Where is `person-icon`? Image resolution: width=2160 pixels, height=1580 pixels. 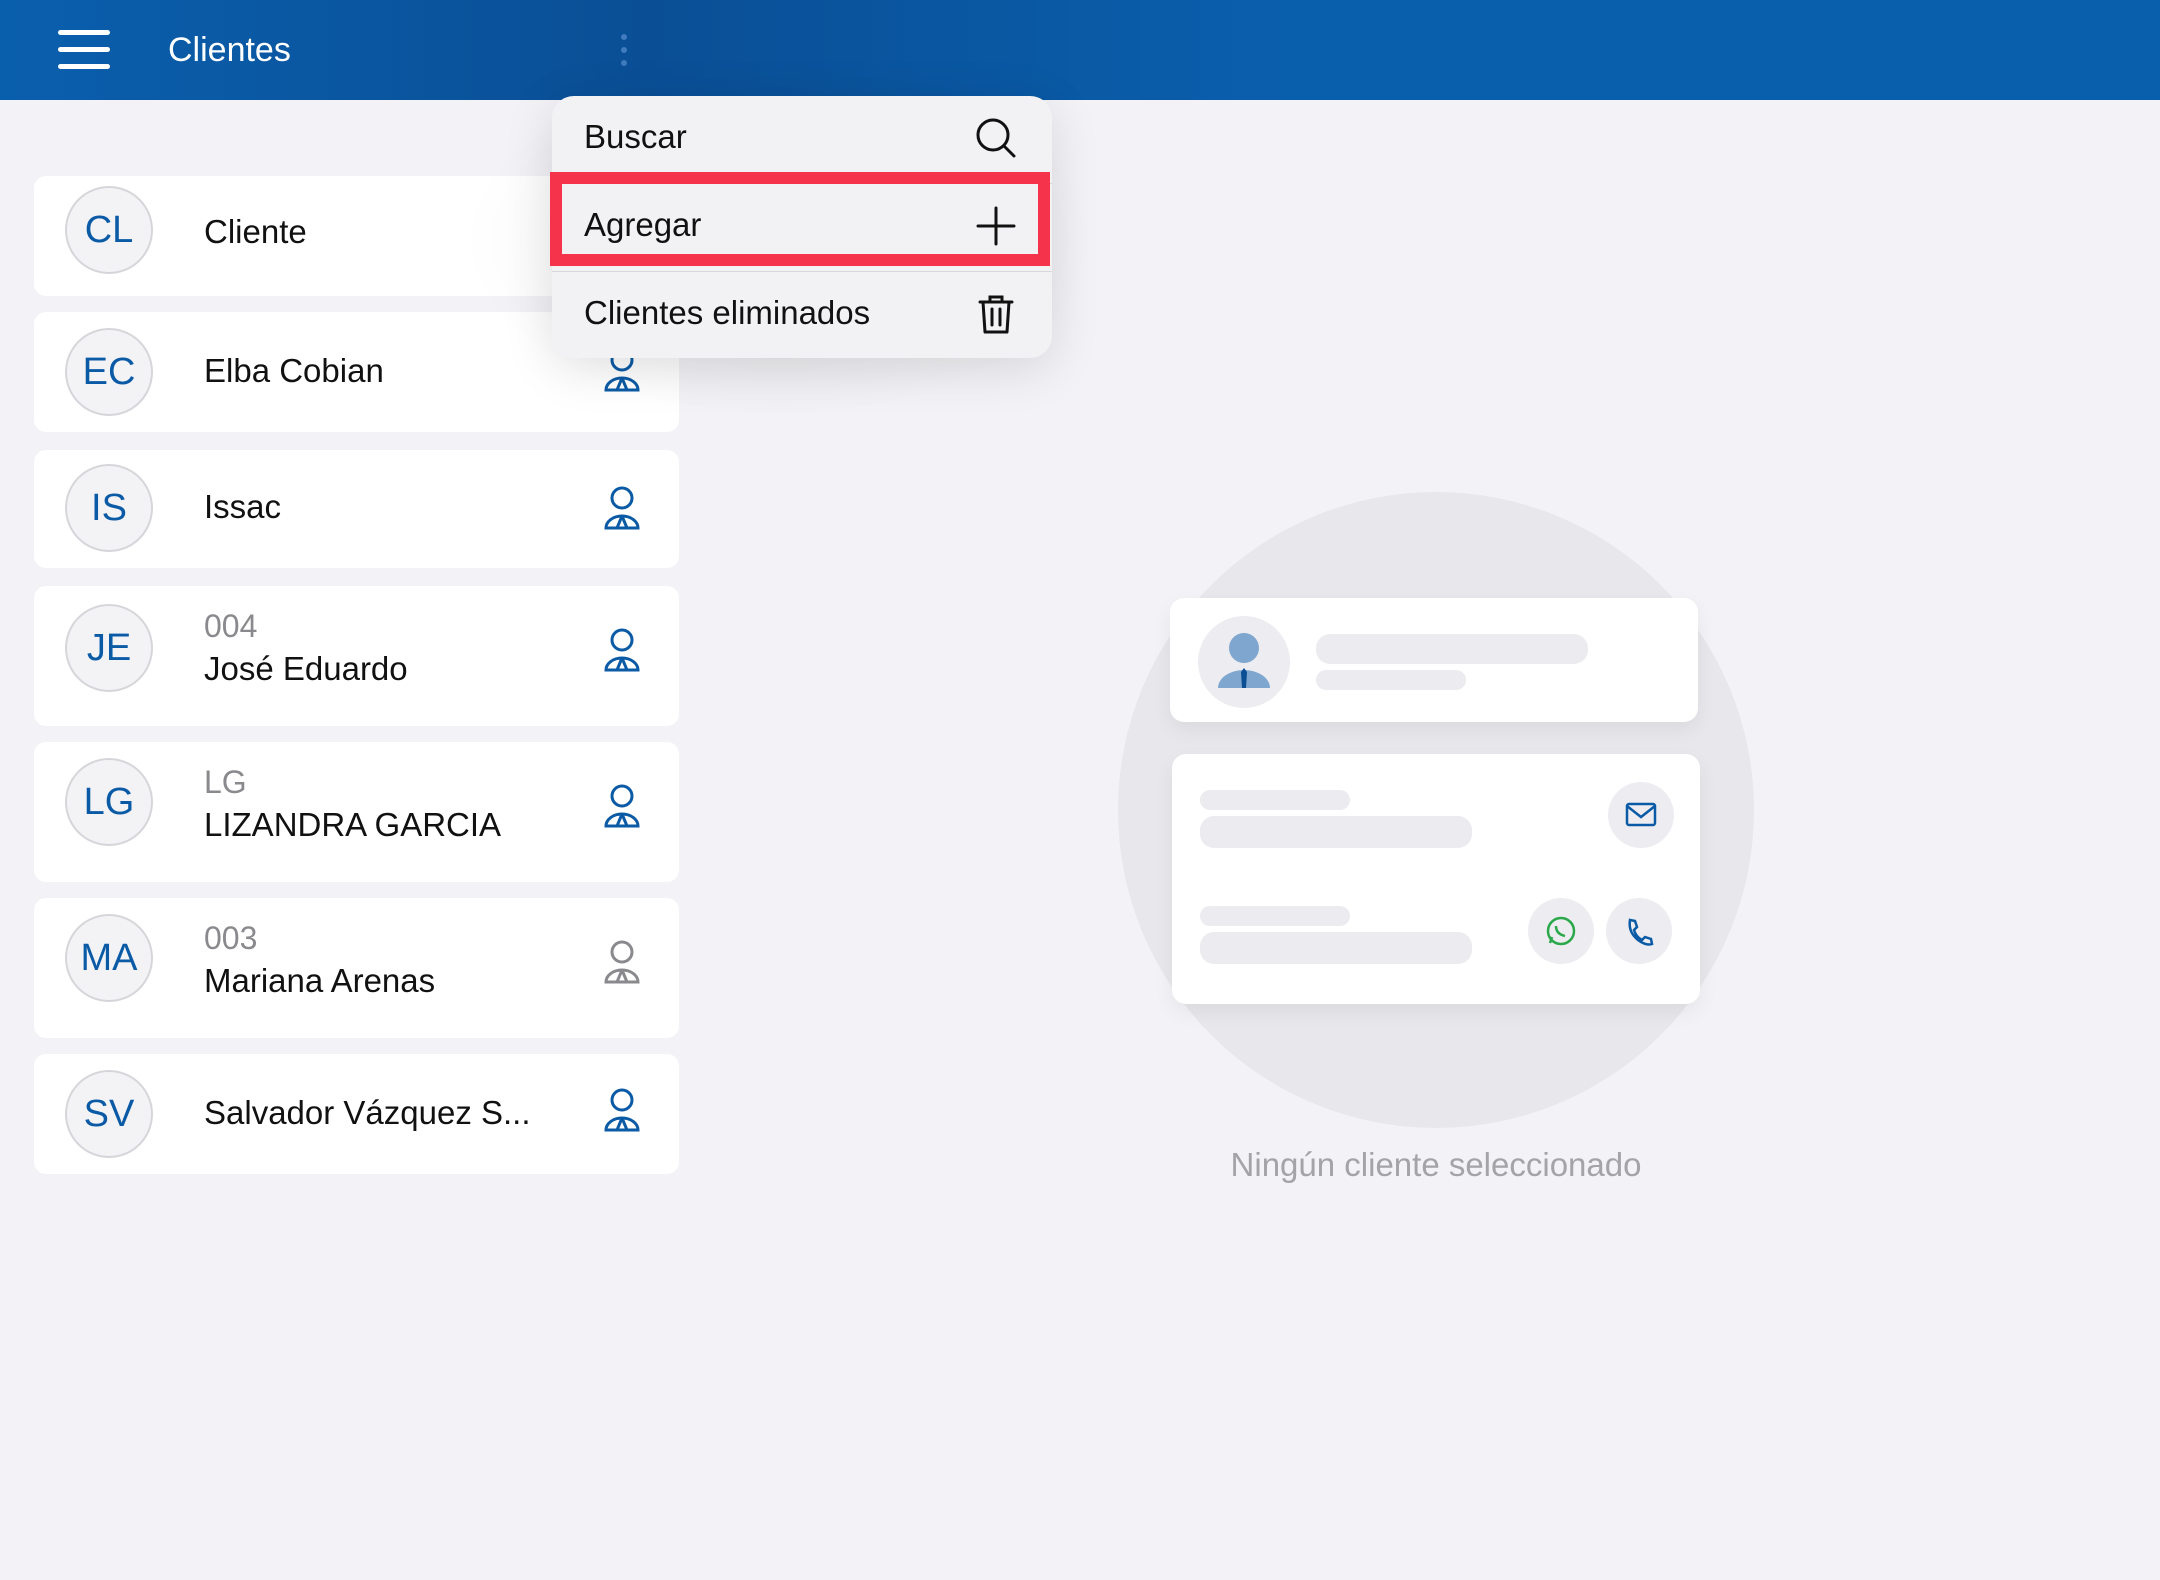
person-icon is located at coordinates (1244, 662).